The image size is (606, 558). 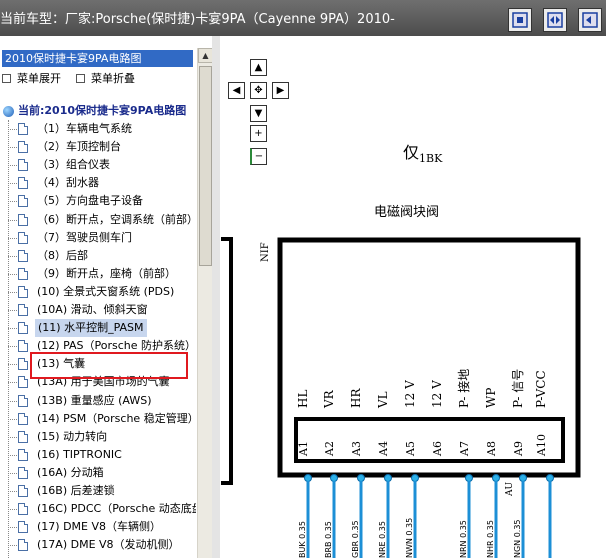 I want to click on tree-item-label: (17) DME V8（车辆侧）, so click(x=99, y=527).